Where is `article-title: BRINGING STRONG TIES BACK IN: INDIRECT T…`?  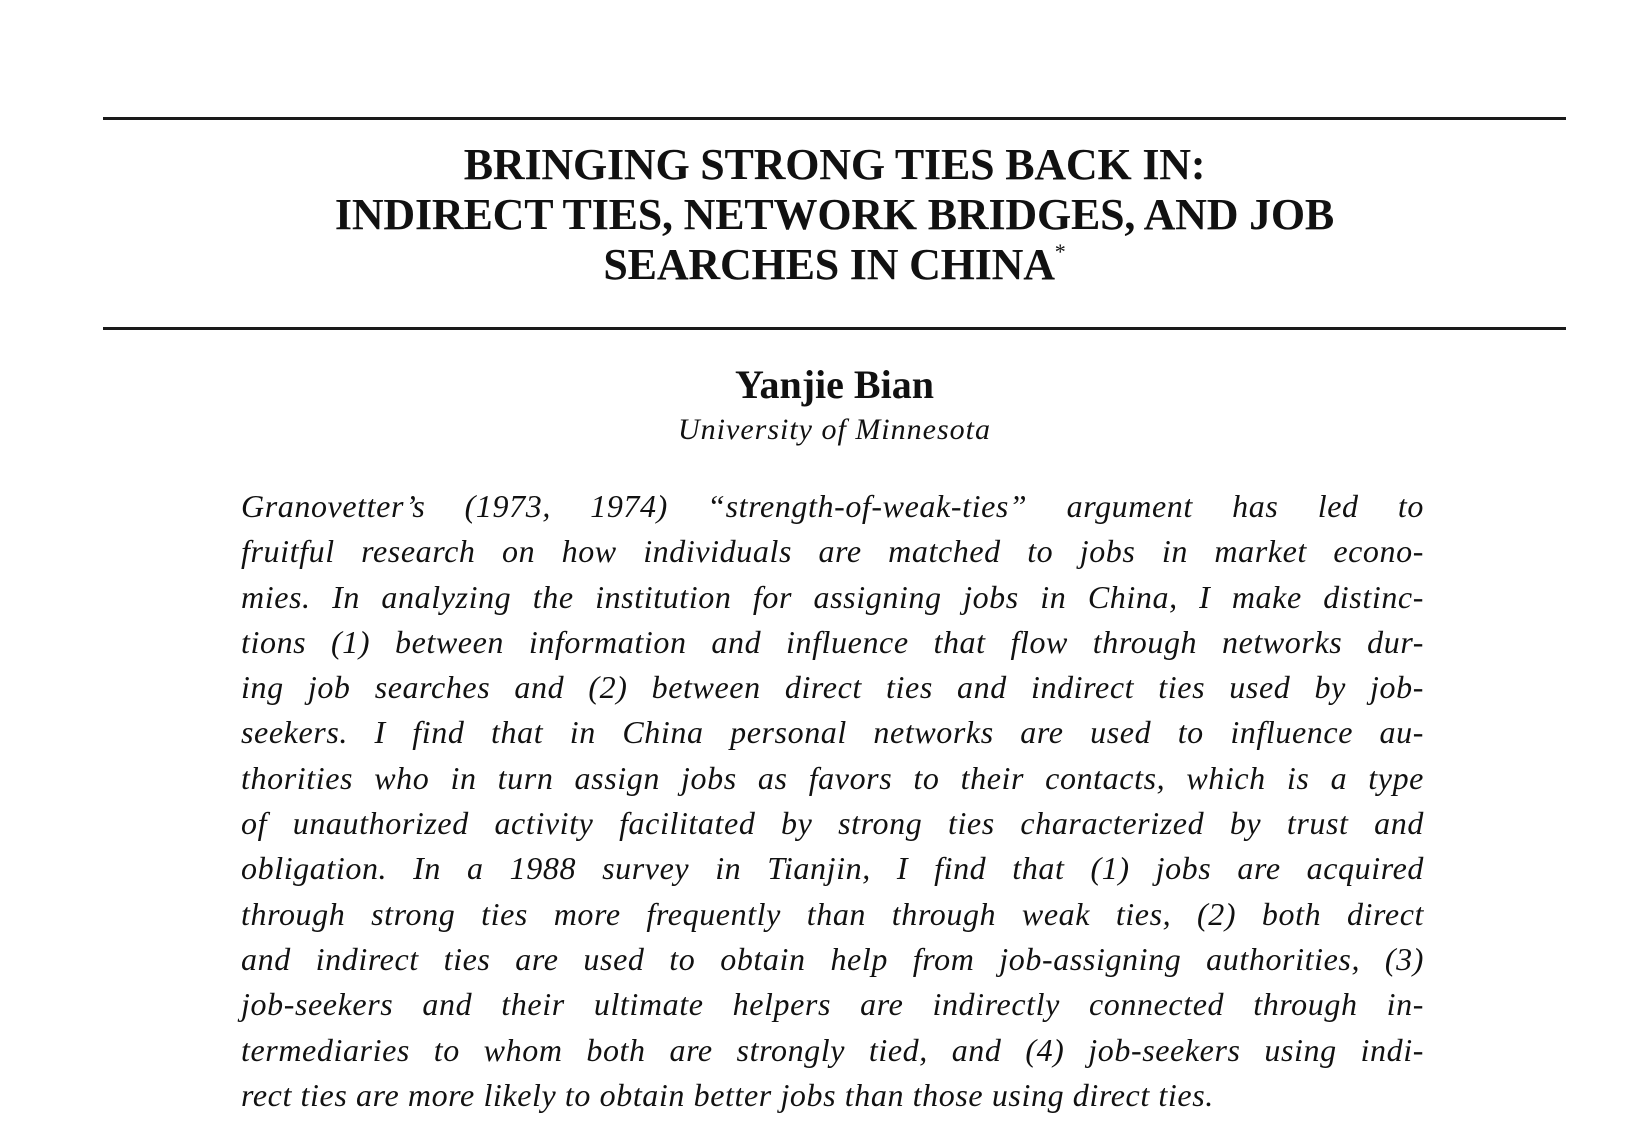
article-title: BRINGING STRONG TIES BACK IN: INDIRECT T… is located at coordinates (834, 215).